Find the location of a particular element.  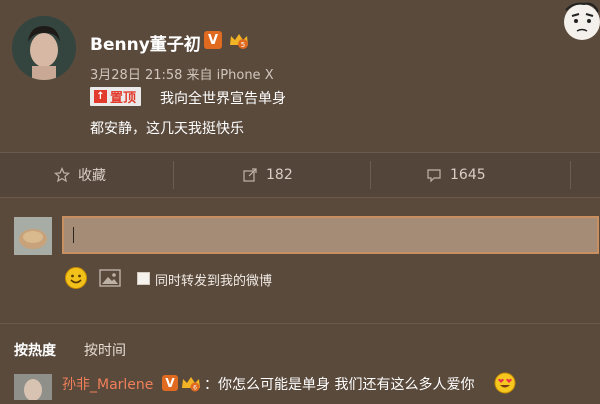

author-avatar is located at coordinates (44, 48).